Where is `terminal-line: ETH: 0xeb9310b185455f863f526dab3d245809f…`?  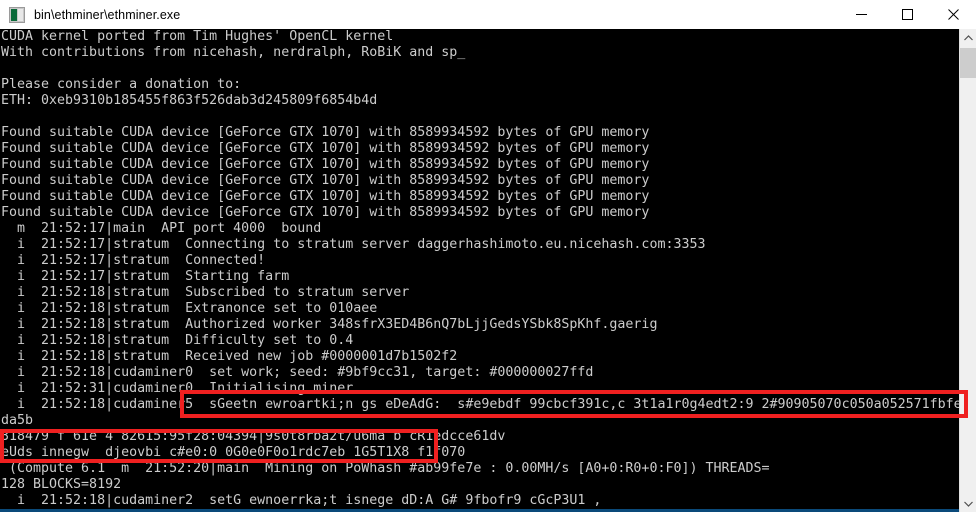
terminal-line: ETH: 0xeb9310b185455f863f526dab3d245809f… is located at coordinates (189, 100).